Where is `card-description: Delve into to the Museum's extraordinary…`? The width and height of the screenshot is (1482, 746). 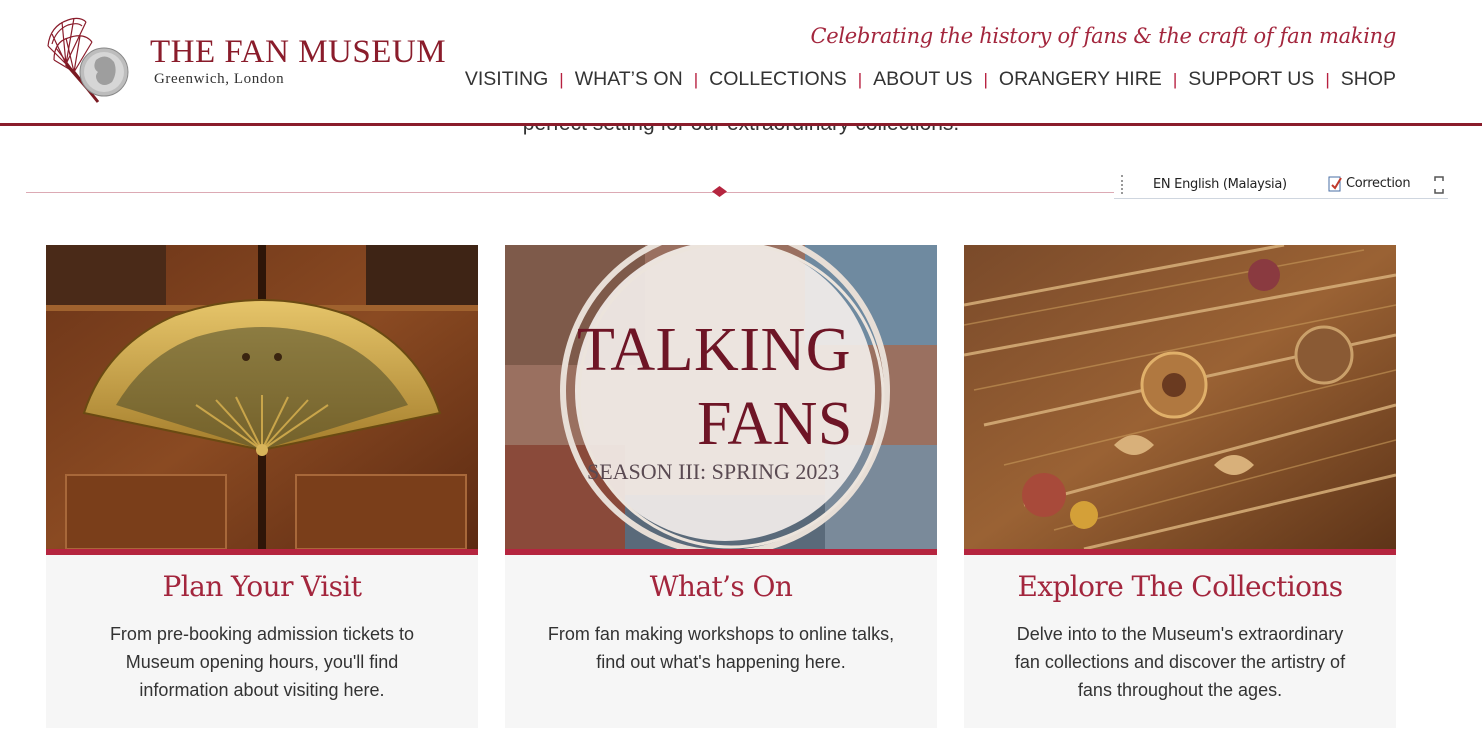 card-description: Delve into to the Museum's extraordinary… is located at coordinates (1180, 662).